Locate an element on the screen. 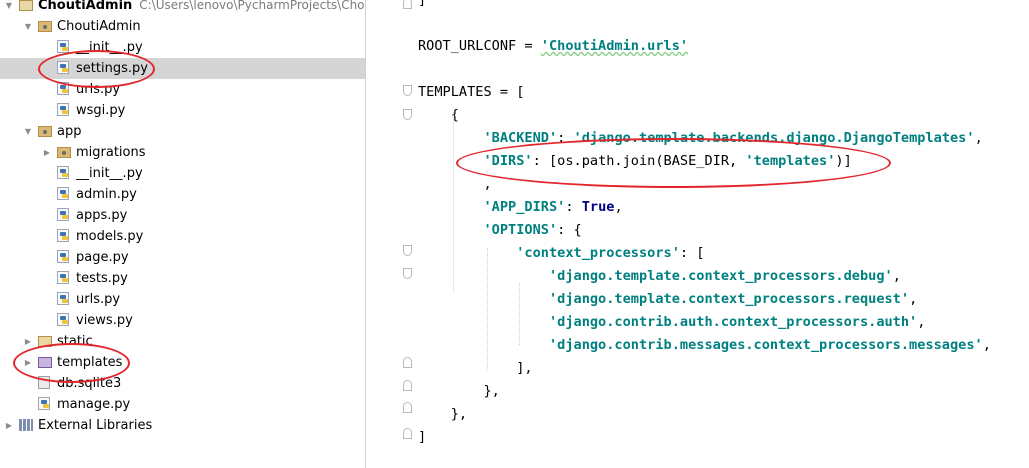 Image resolution: width=1029 pixels, height=468 pixels. tree-item-admin-py: admin.py is located at coordinates (182, 194).